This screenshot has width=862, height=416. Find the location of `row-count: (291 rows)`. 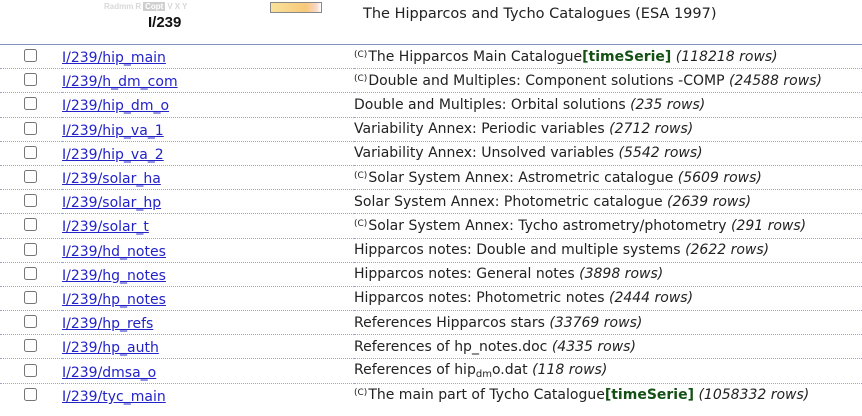

row-count: (291 rows) is located at coordinates (768, 225).